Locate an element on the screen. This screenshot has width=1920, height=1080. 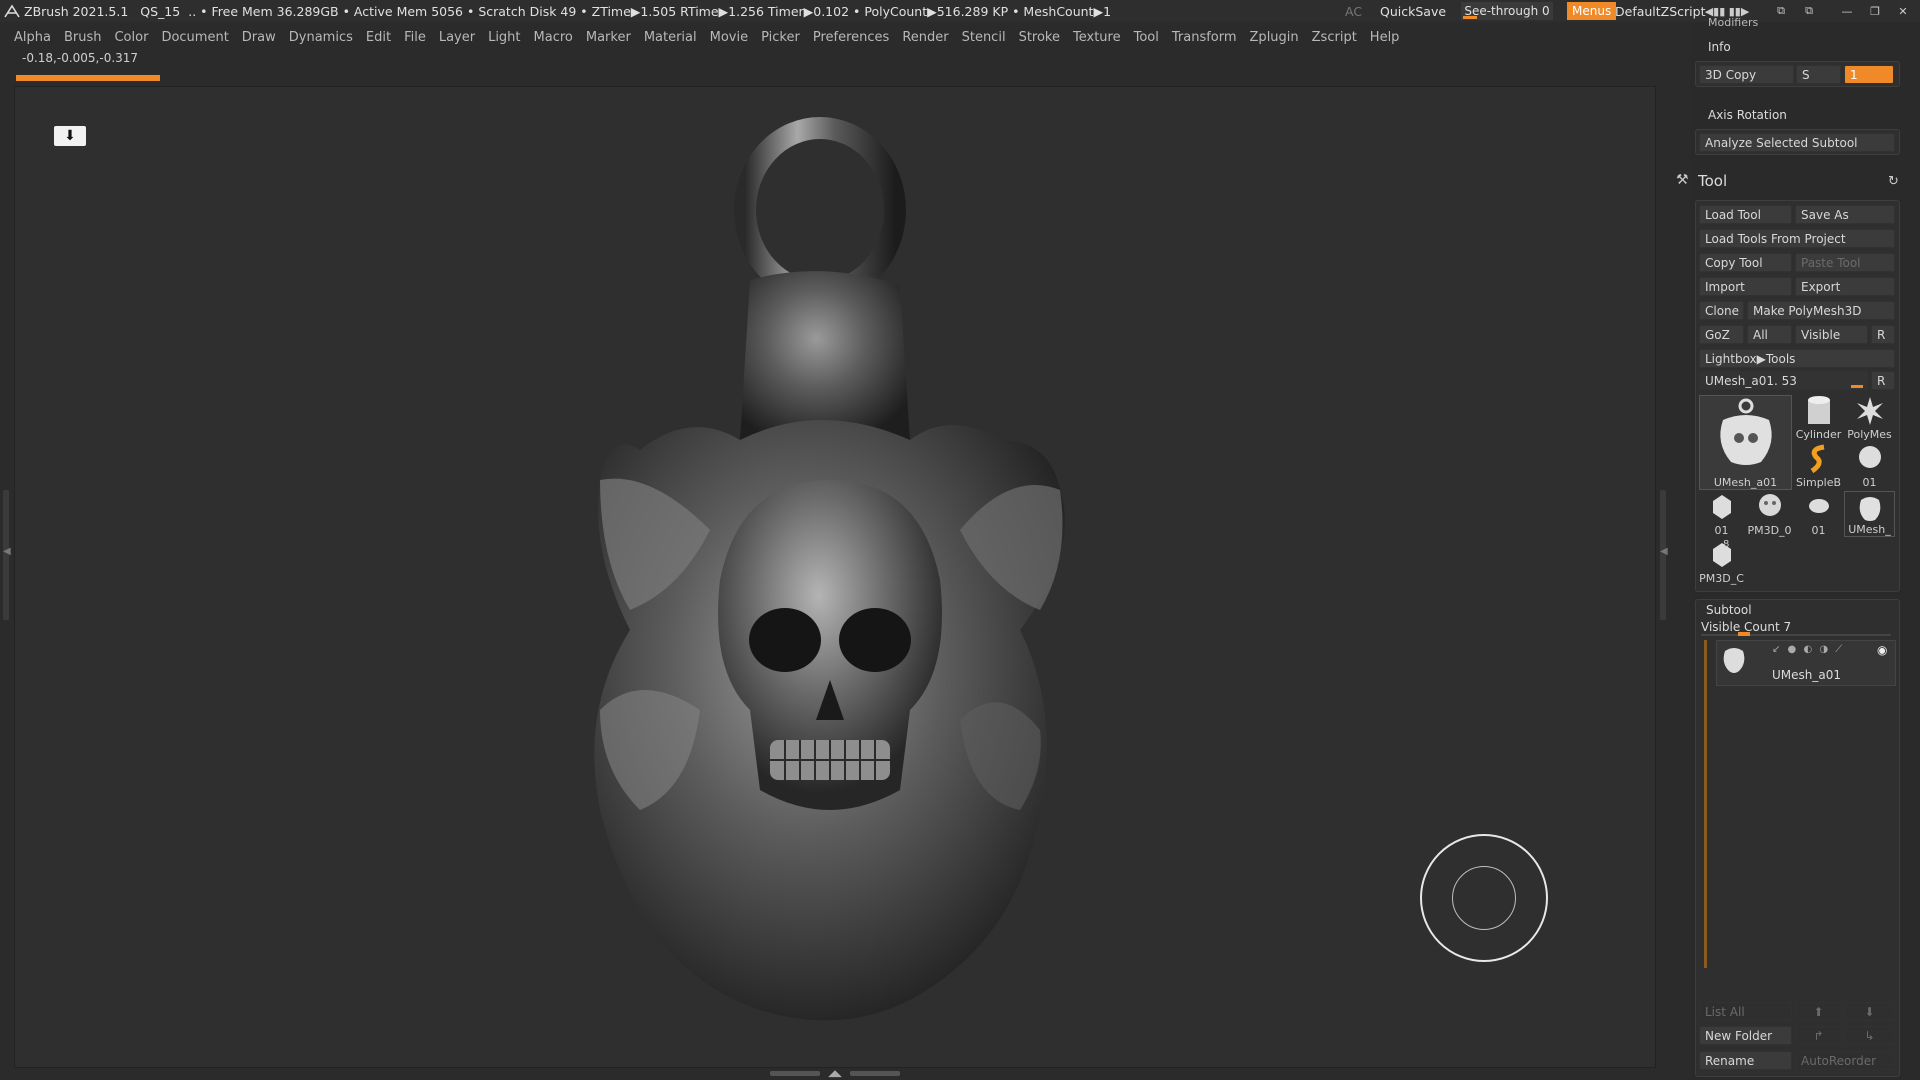
tool-thumb-umesh-main: UMesh_a01 is located at coordinates (1745, 442).